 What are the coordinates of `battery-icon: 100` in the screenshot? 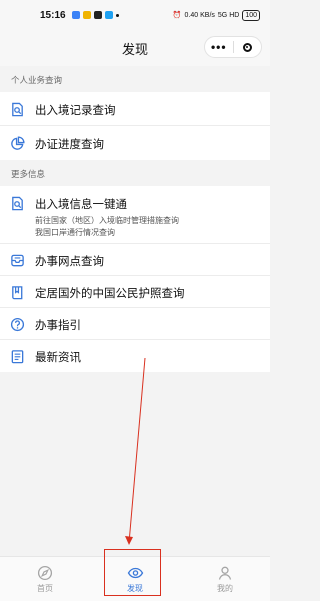 It's located at (251, 15).